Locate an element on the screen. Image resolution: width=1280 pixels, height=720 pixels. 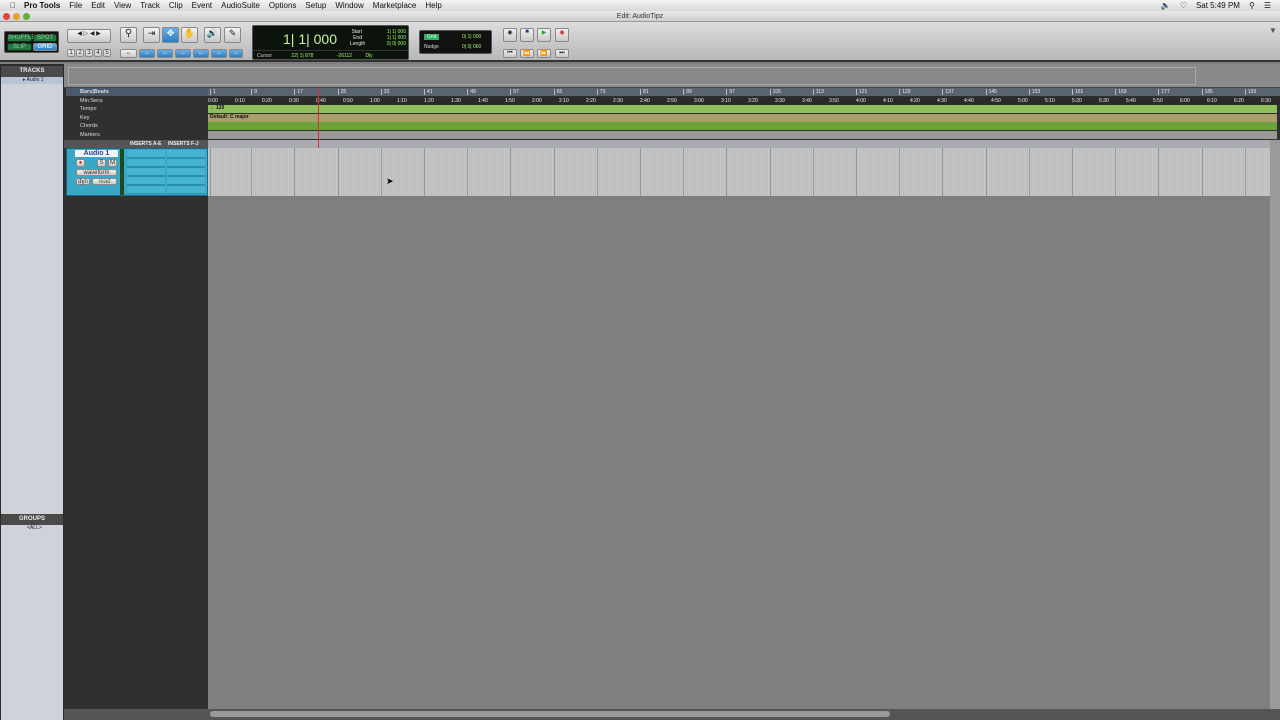
toolbar-menu-icon: ▼ is located at coordinates (1273, 30).